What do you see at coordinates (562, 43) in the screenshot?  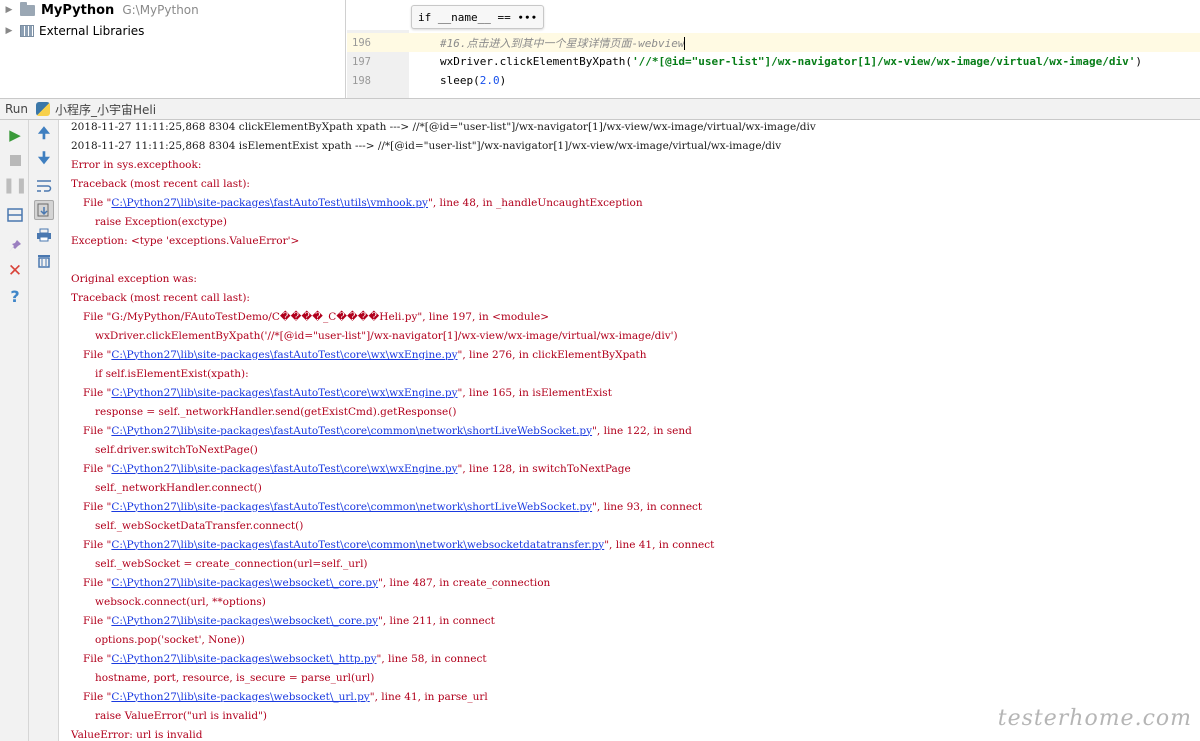 I see `code-comment: #16.点击进入到其中一个星球详情页面-webview` at bounding box center [562, 43].